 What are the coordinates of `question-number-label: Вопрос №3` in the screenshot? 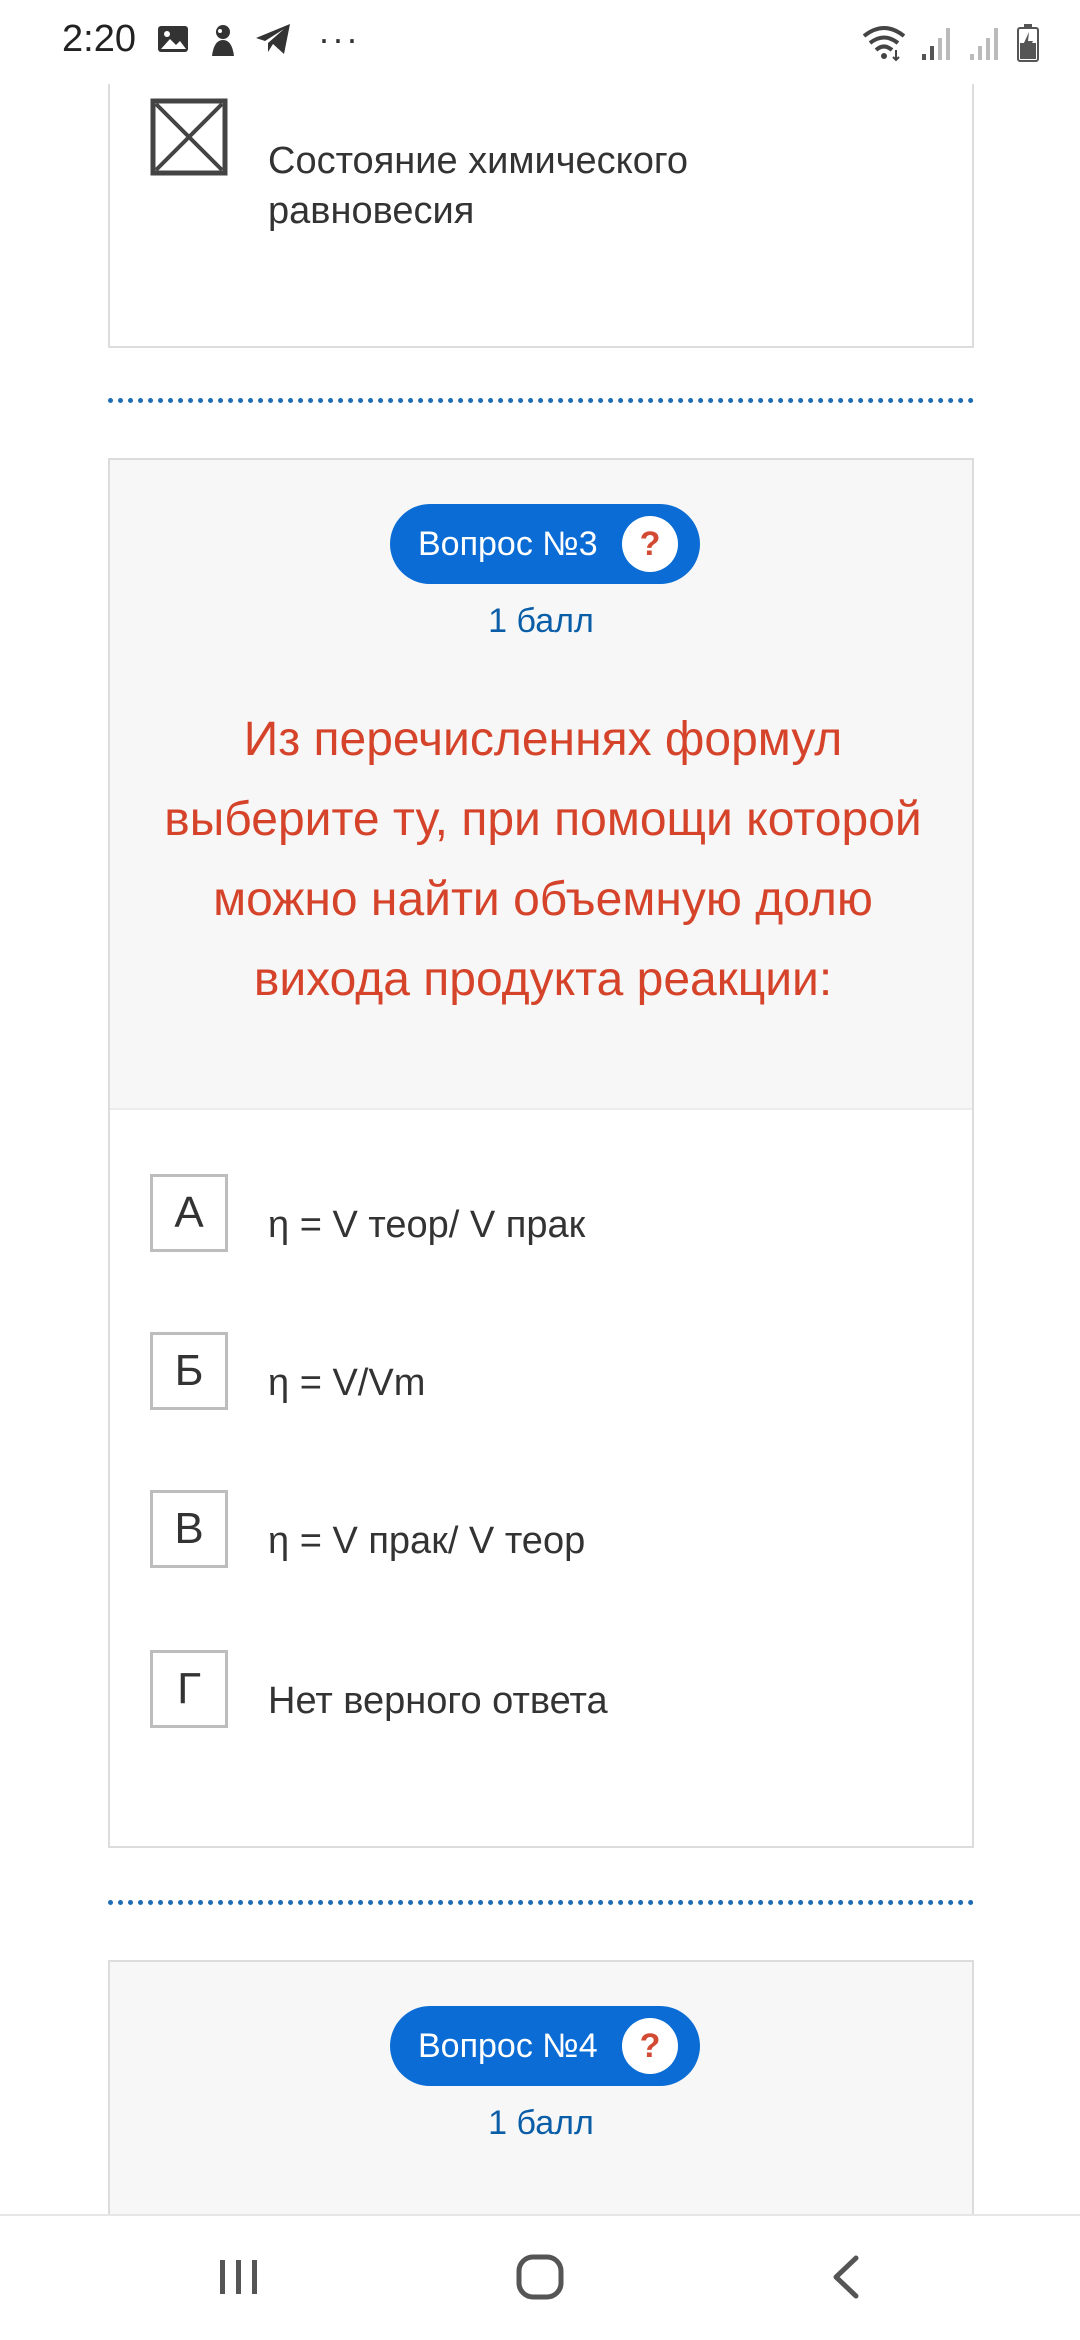 It's located at (508, 543).